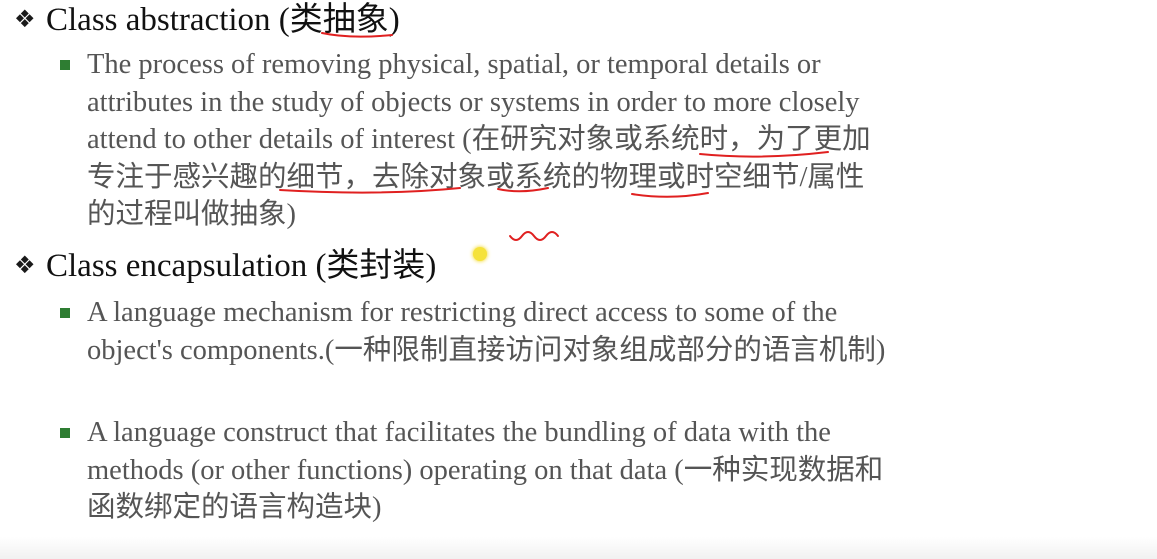 This screenshot has height=559, width=1157. I want to click on heading-class-encapsulation: ❖ Class encapsulation (类封装), so click(225, 265).